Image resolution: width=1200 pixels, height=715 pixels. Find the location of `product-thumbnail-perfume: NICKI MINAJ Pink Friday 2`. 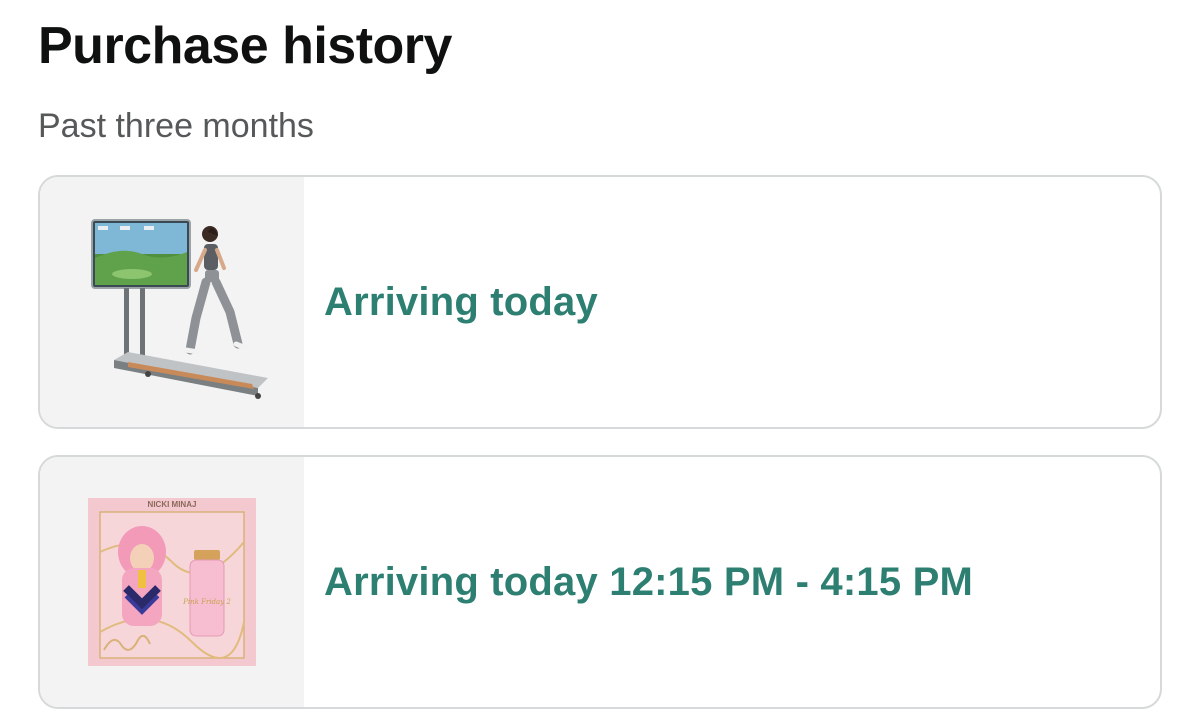

product-thumbnail-perfume: NICKI MINAJ Pink Friday 2 is located at coordinates (172, 582).